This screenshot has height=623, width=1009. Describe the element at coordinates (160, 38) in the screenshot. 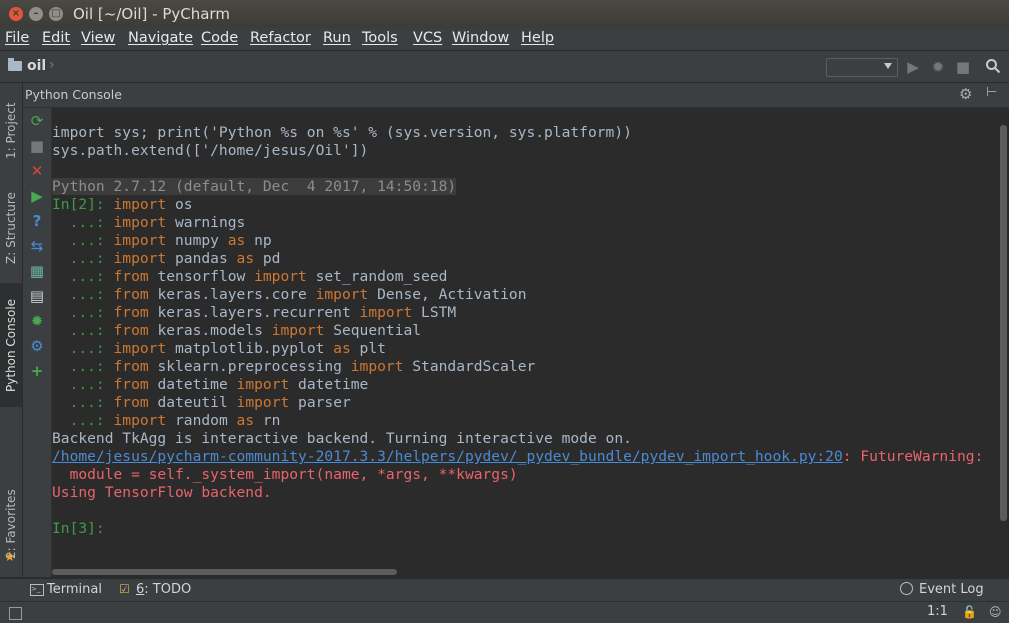

I see `menu-navigate: Navigate` at that location.